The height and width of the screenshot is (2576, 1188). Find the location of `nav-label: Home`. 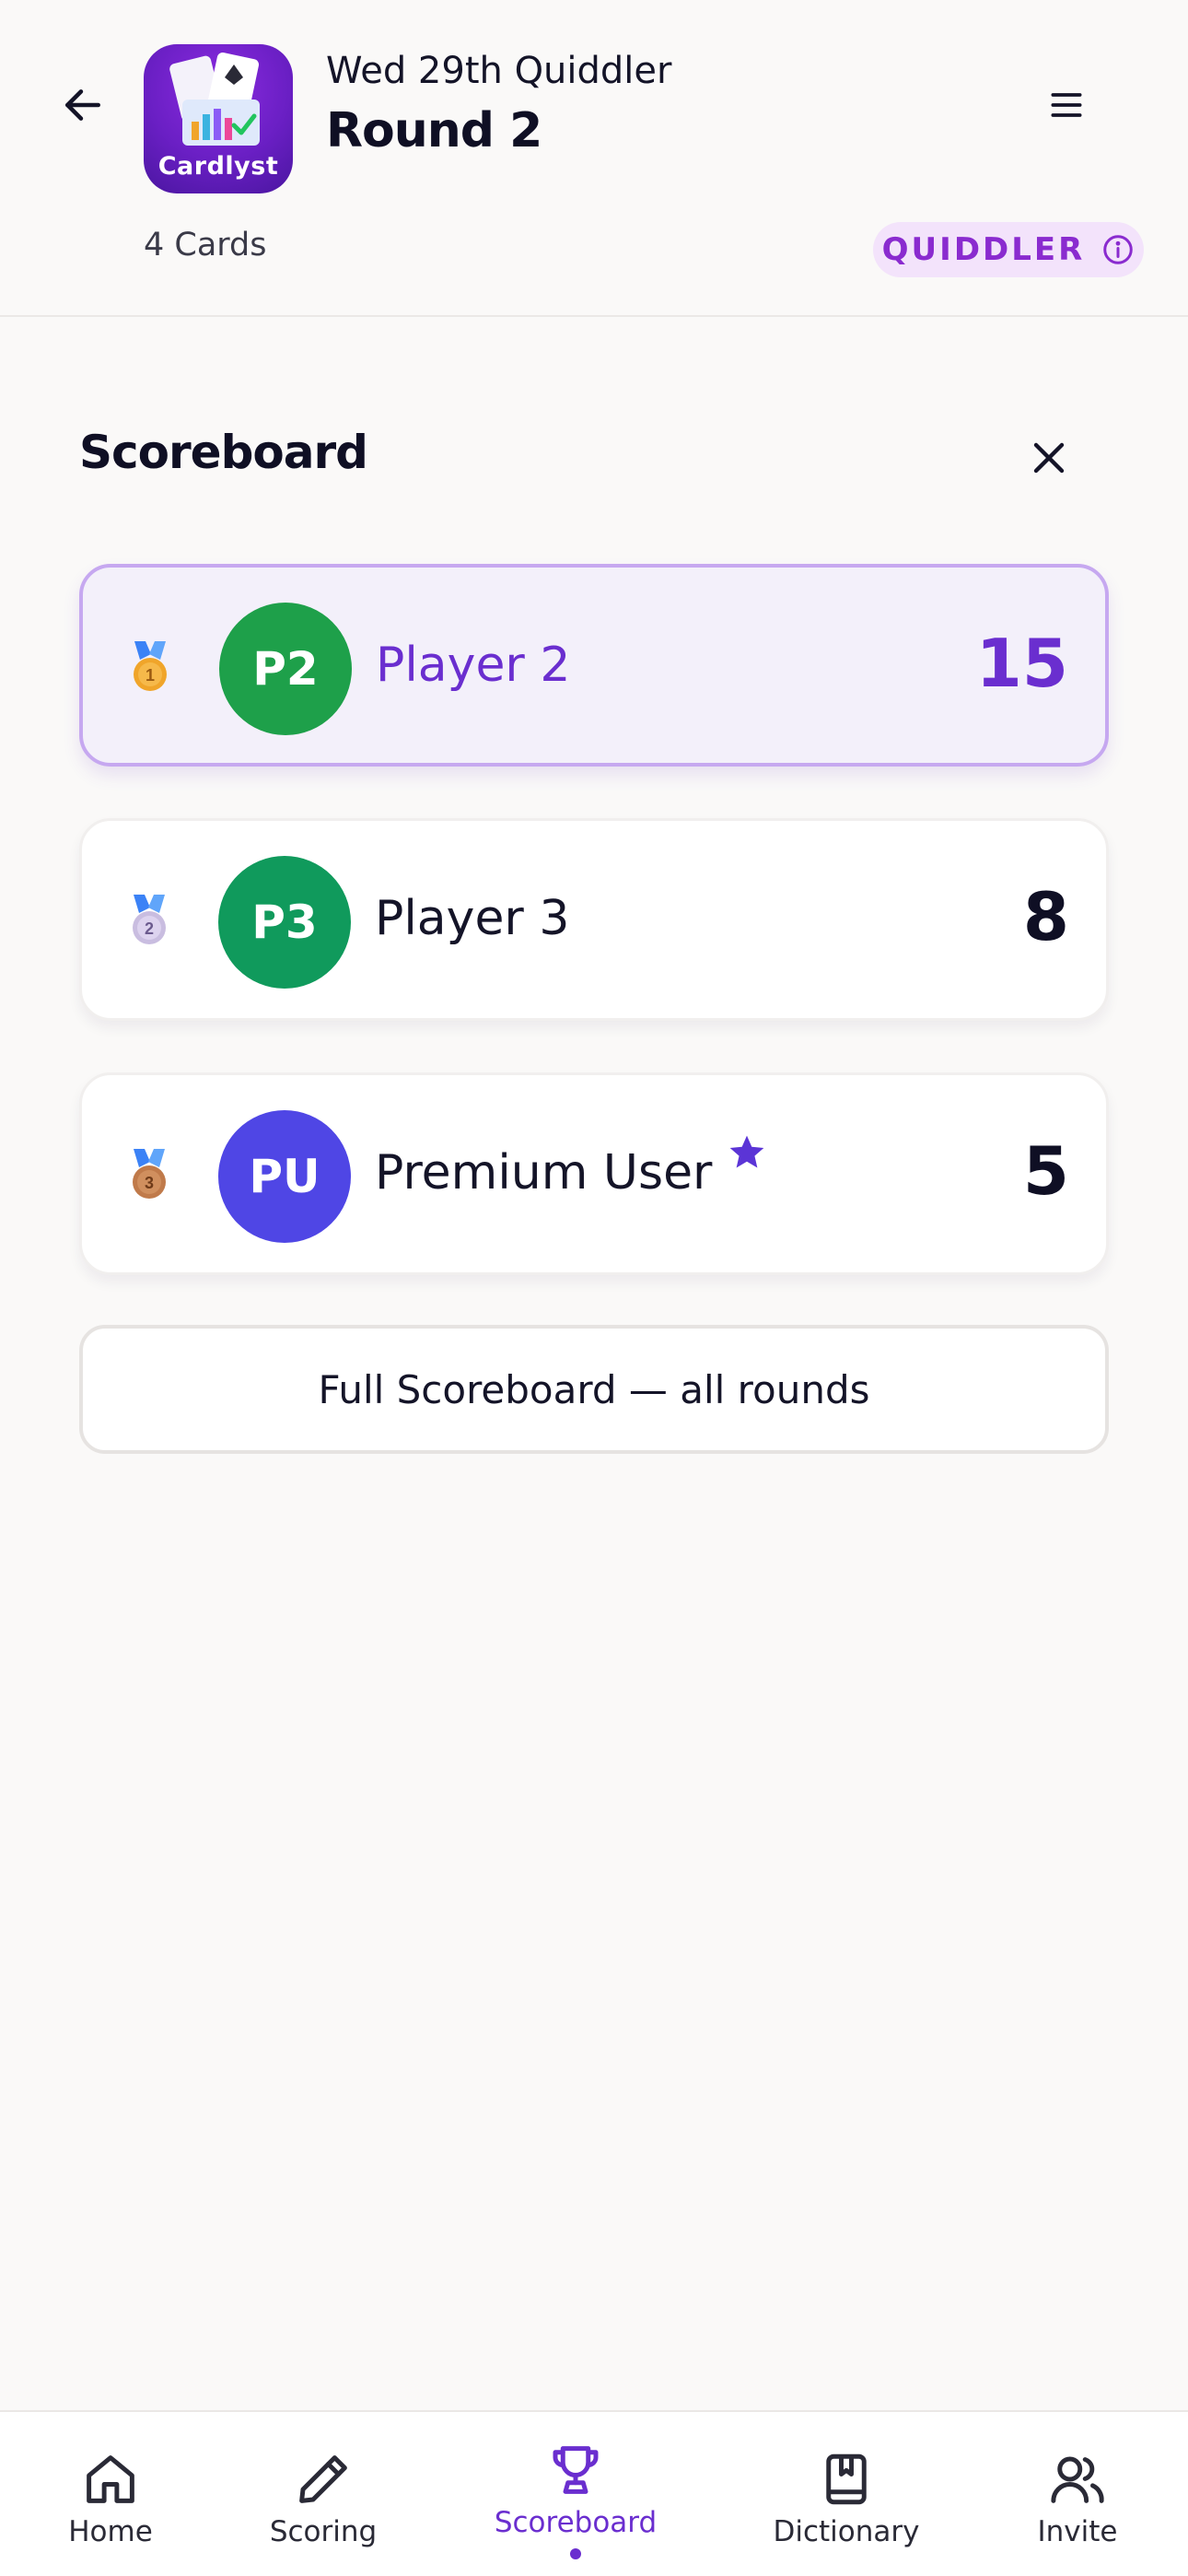

nav-label: Home is located at coordinates (111, 2531).